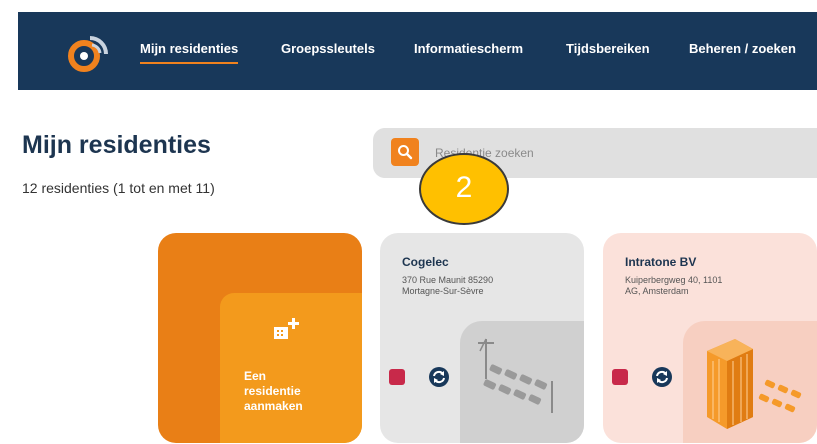 This screenshot has height=444, width=817. What do you see at coordinates (272, 391) in the screenshot?
I see `create-label-line-2: residentie` at bounding box center [272, 391].